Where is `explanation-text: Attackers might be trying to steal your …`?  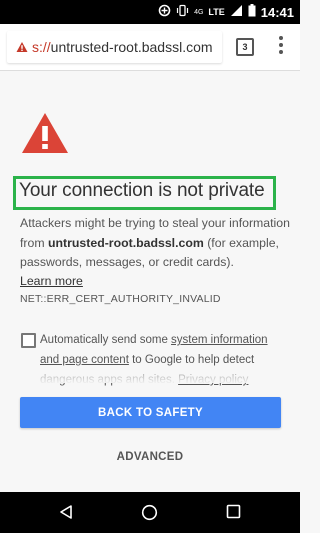 explanation-text: Attackers might be trying to steal your … is located at coordinates (156, 243).